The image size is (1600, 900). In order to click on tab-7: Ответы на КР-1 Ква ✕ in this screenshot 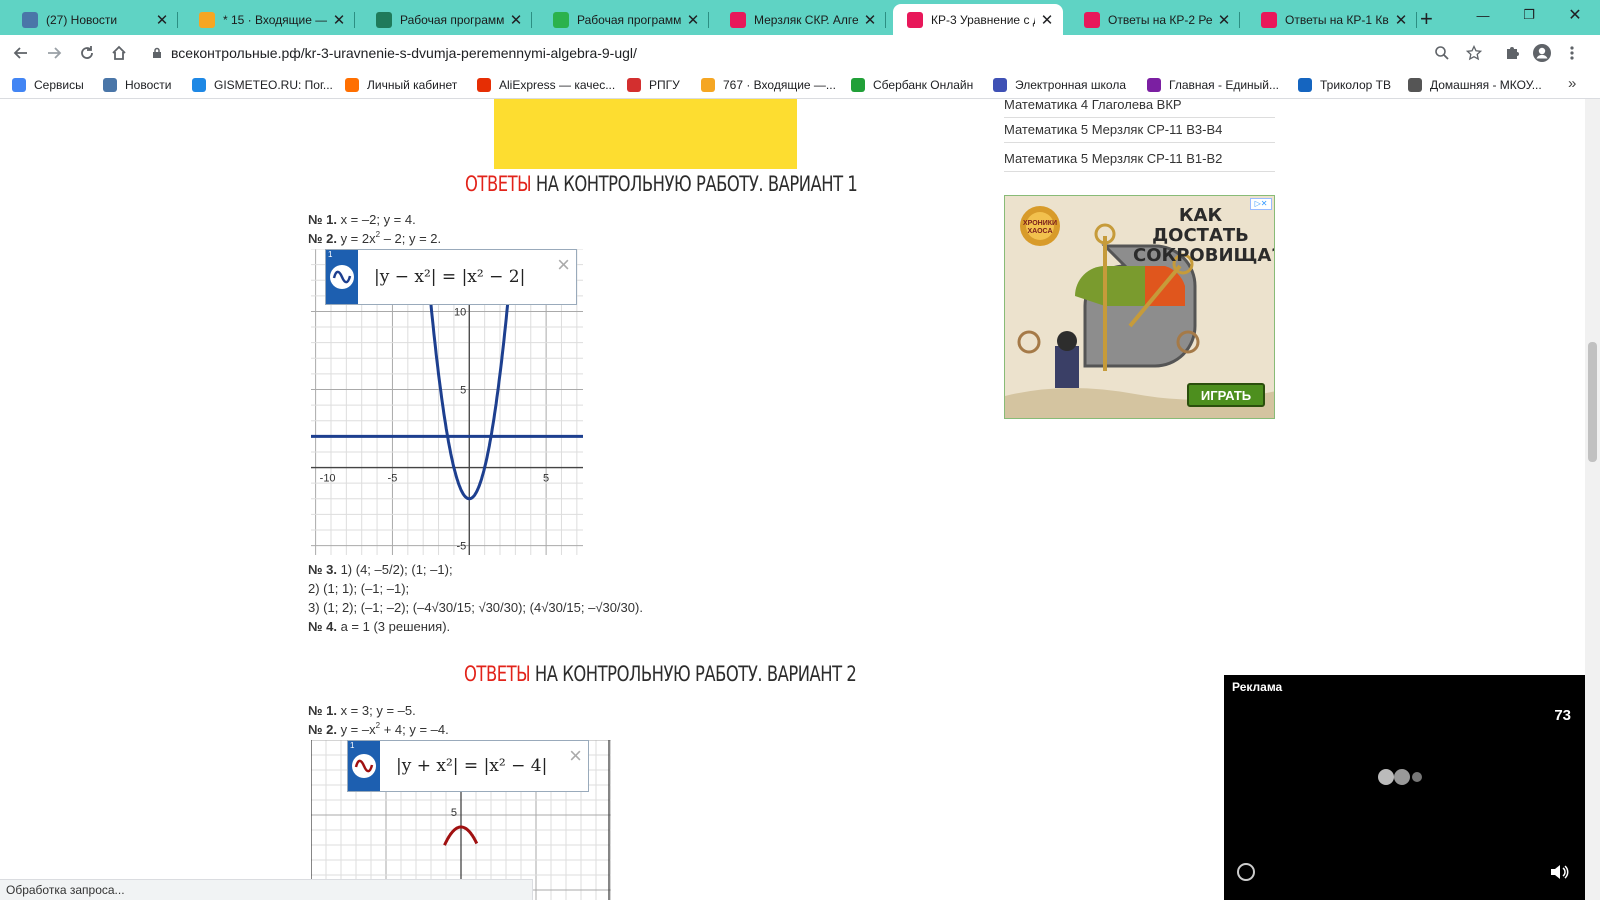, I will do `click(1332, 19)`.